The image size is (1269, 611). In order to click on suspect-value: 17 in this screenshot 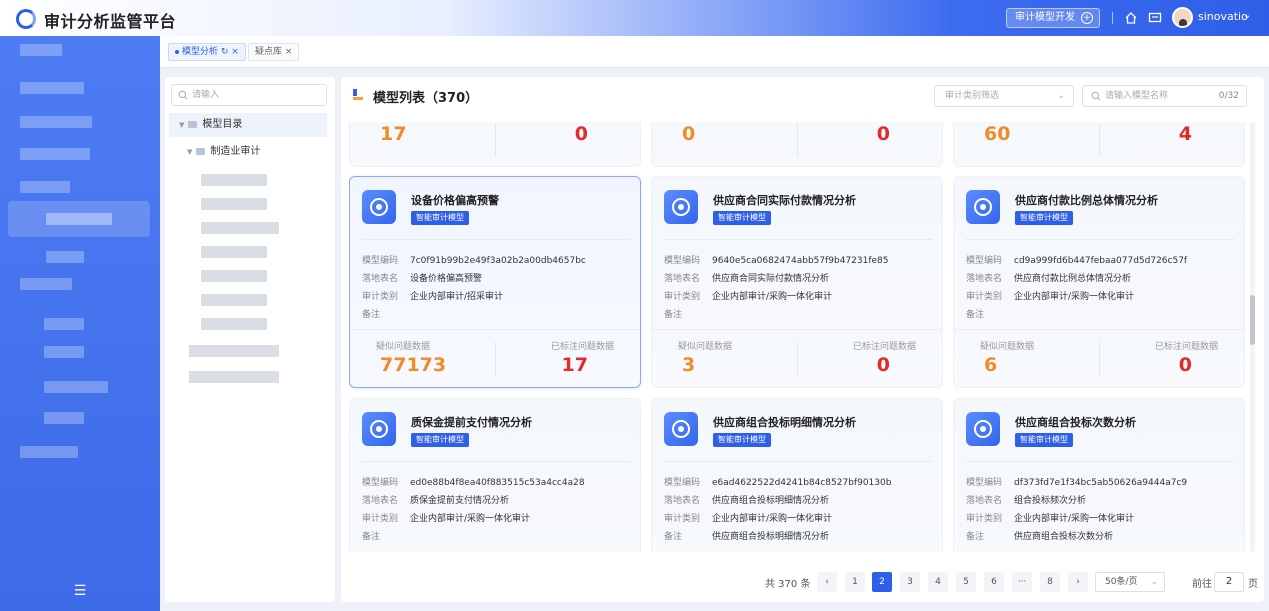, I will do `click(422, 134)`.